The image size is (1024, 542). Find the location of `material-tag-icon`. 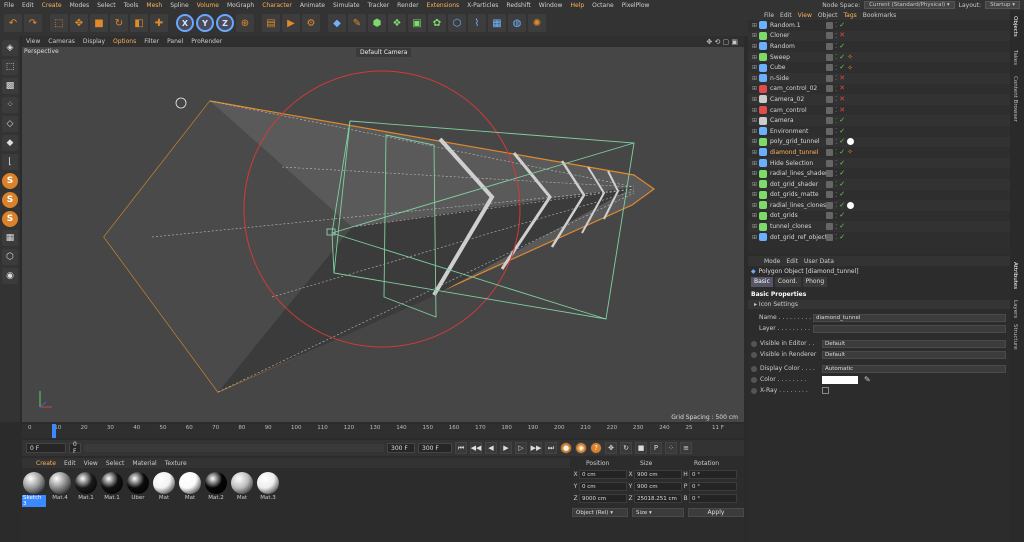

material-tag-icon is located at coordinates (851, 205).